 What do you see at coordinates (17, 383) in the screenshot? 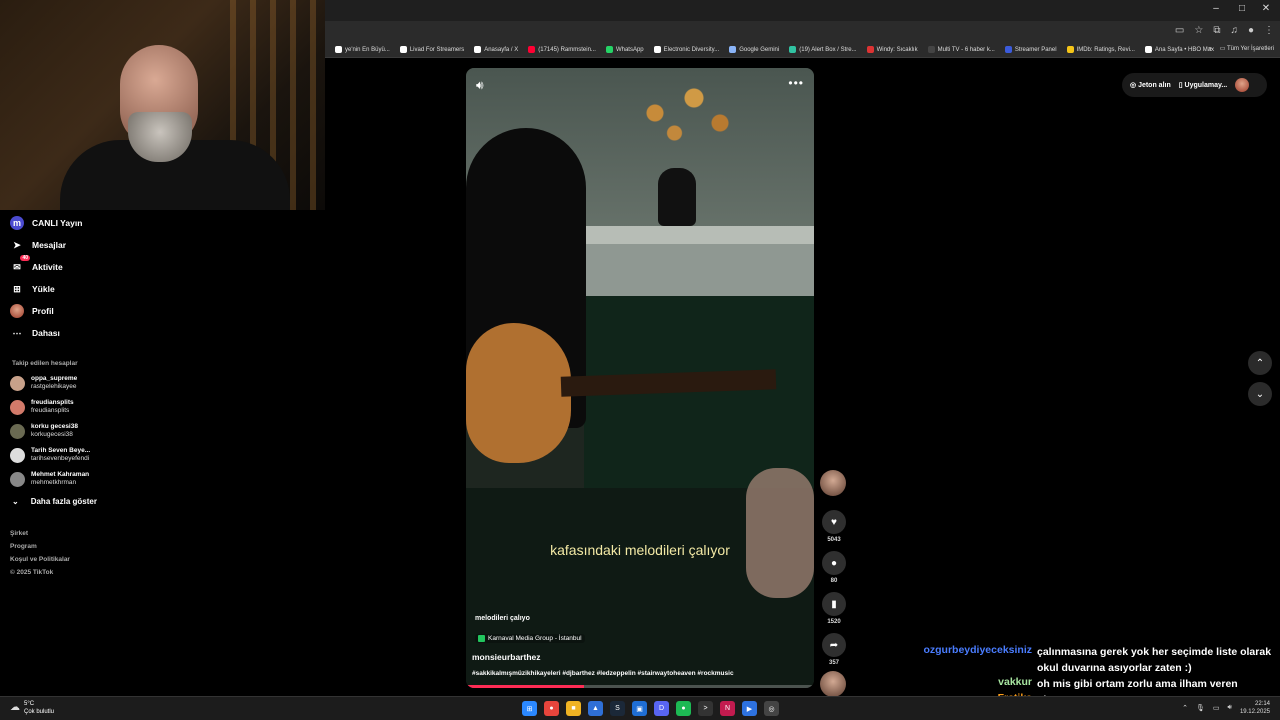
I see `avatar` at bounding box center [17, 383].